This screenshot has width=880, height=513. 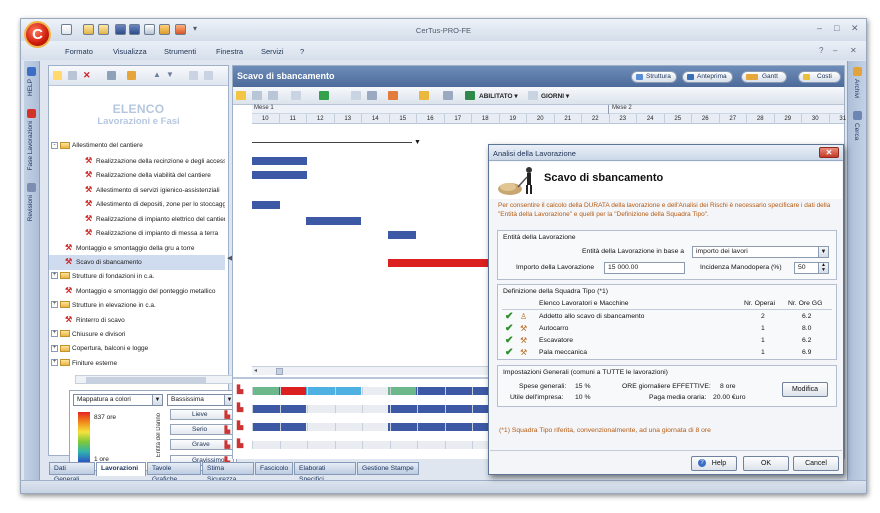 I want to click on struttura-button: Struttura, so click(x=654, y=77).